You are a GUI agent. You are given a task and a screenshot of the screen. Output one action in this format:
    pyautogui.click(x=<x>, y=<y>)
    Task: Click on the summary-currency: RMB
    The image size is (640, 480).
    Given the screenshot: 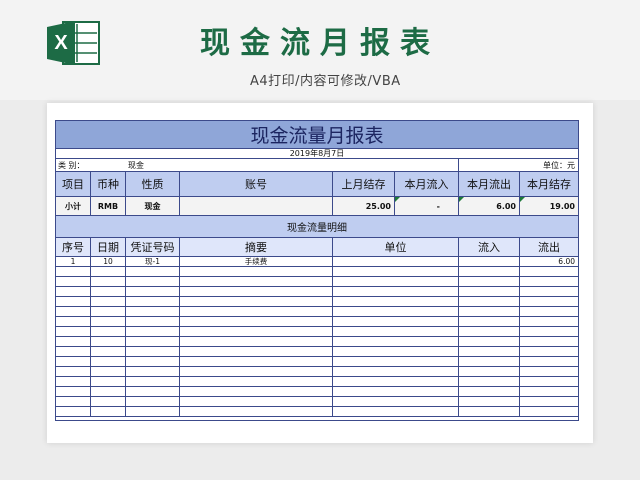 What is the action you would take?
    pyautogui.click(x=108, y=206)
    